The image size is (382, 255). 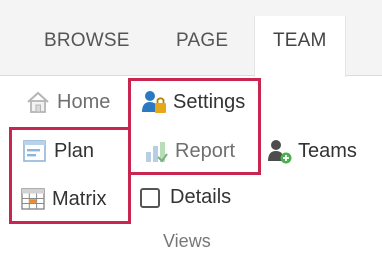 I want to click on views-group-label: Views, so click(x=187, y=241).